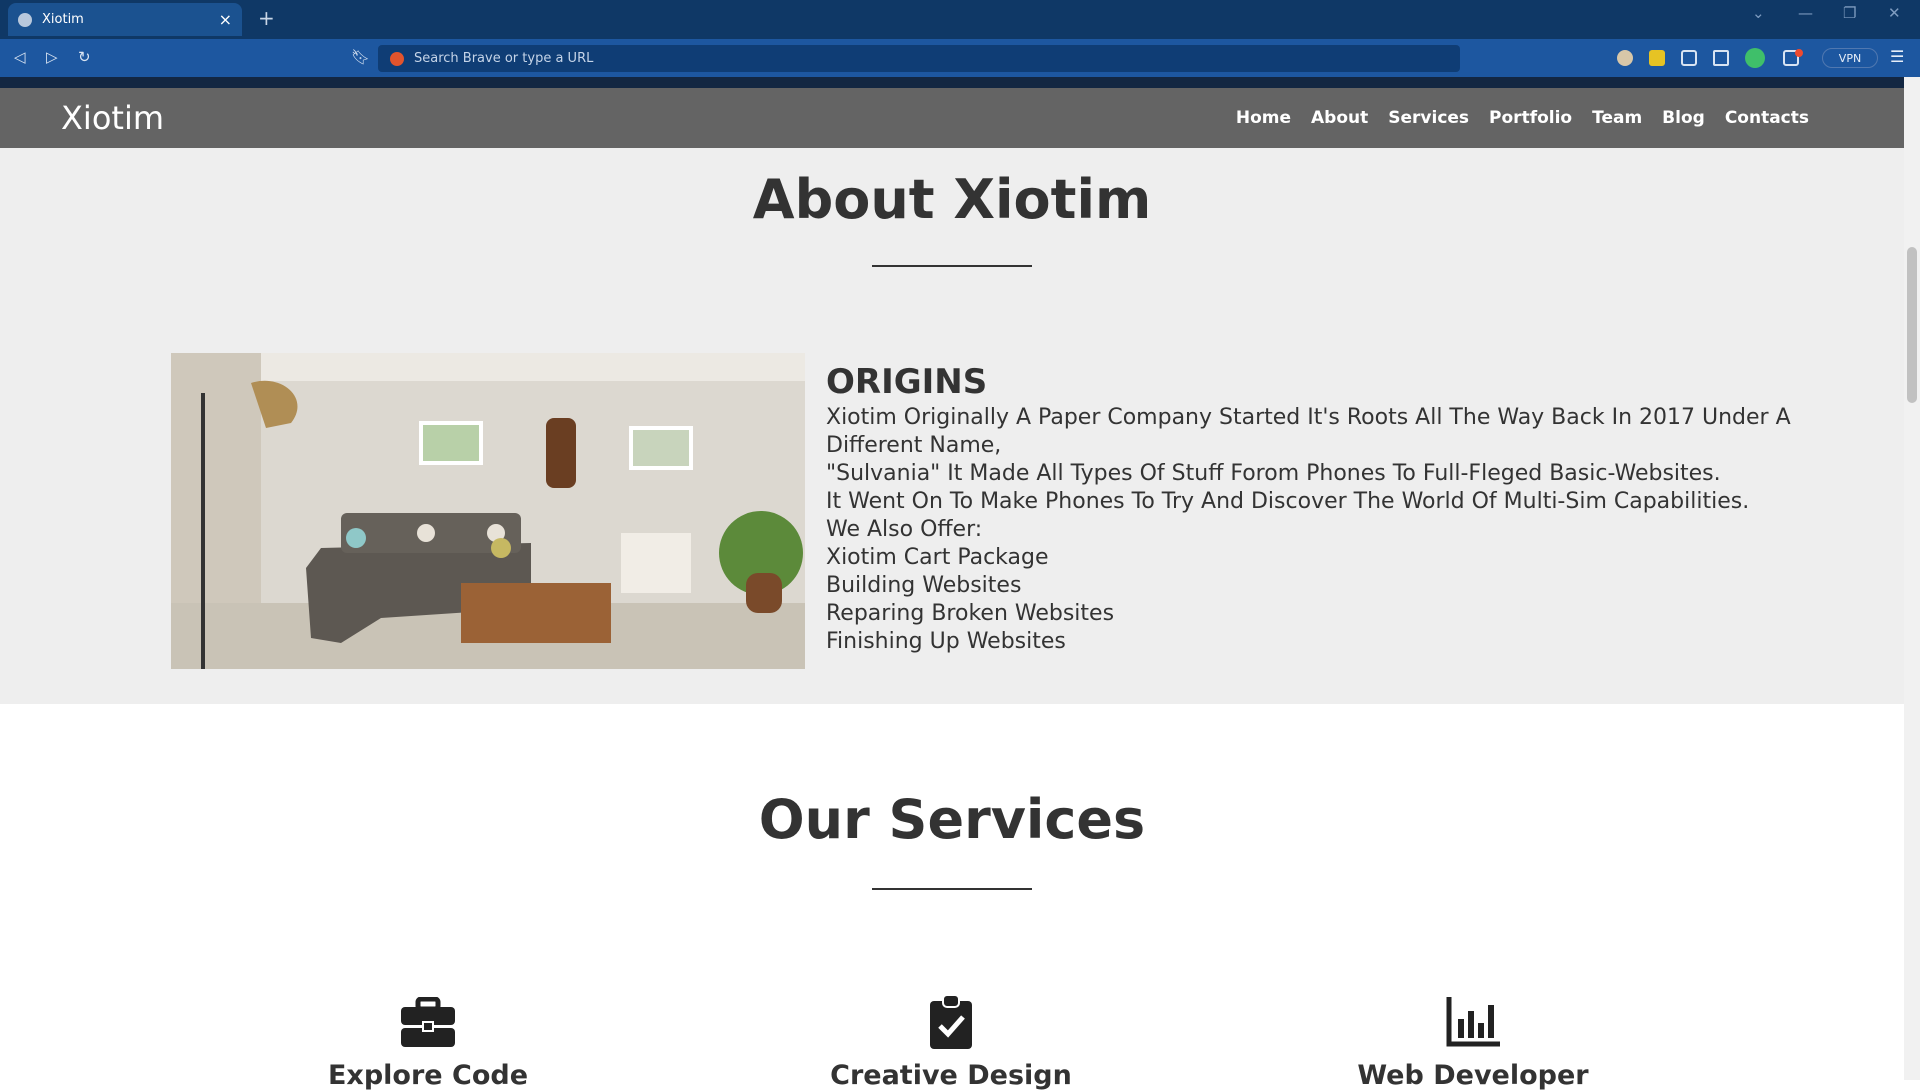  I want to click on clipboard-check-icon, so click(951, 1022).